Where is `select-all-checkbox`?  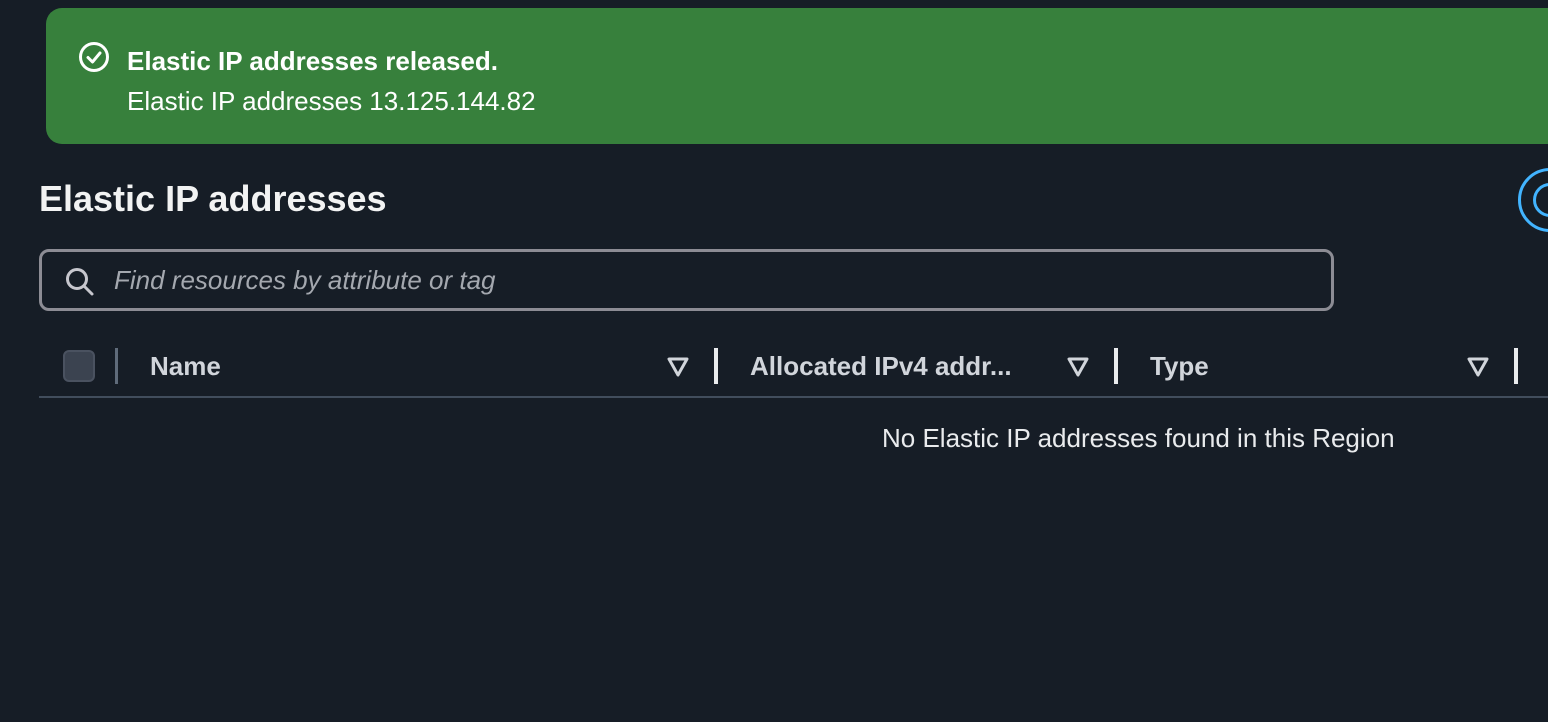
select-all-checkbox is located at coordinates (79, 366).